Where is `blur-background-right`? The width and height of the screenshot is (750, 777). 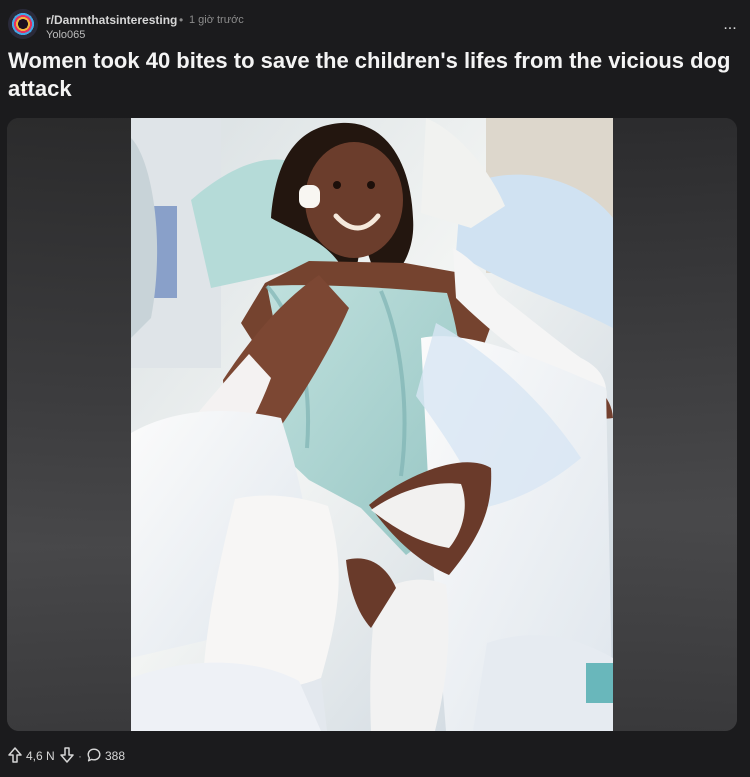
blur-background-right is located at coordinates (675, 424).